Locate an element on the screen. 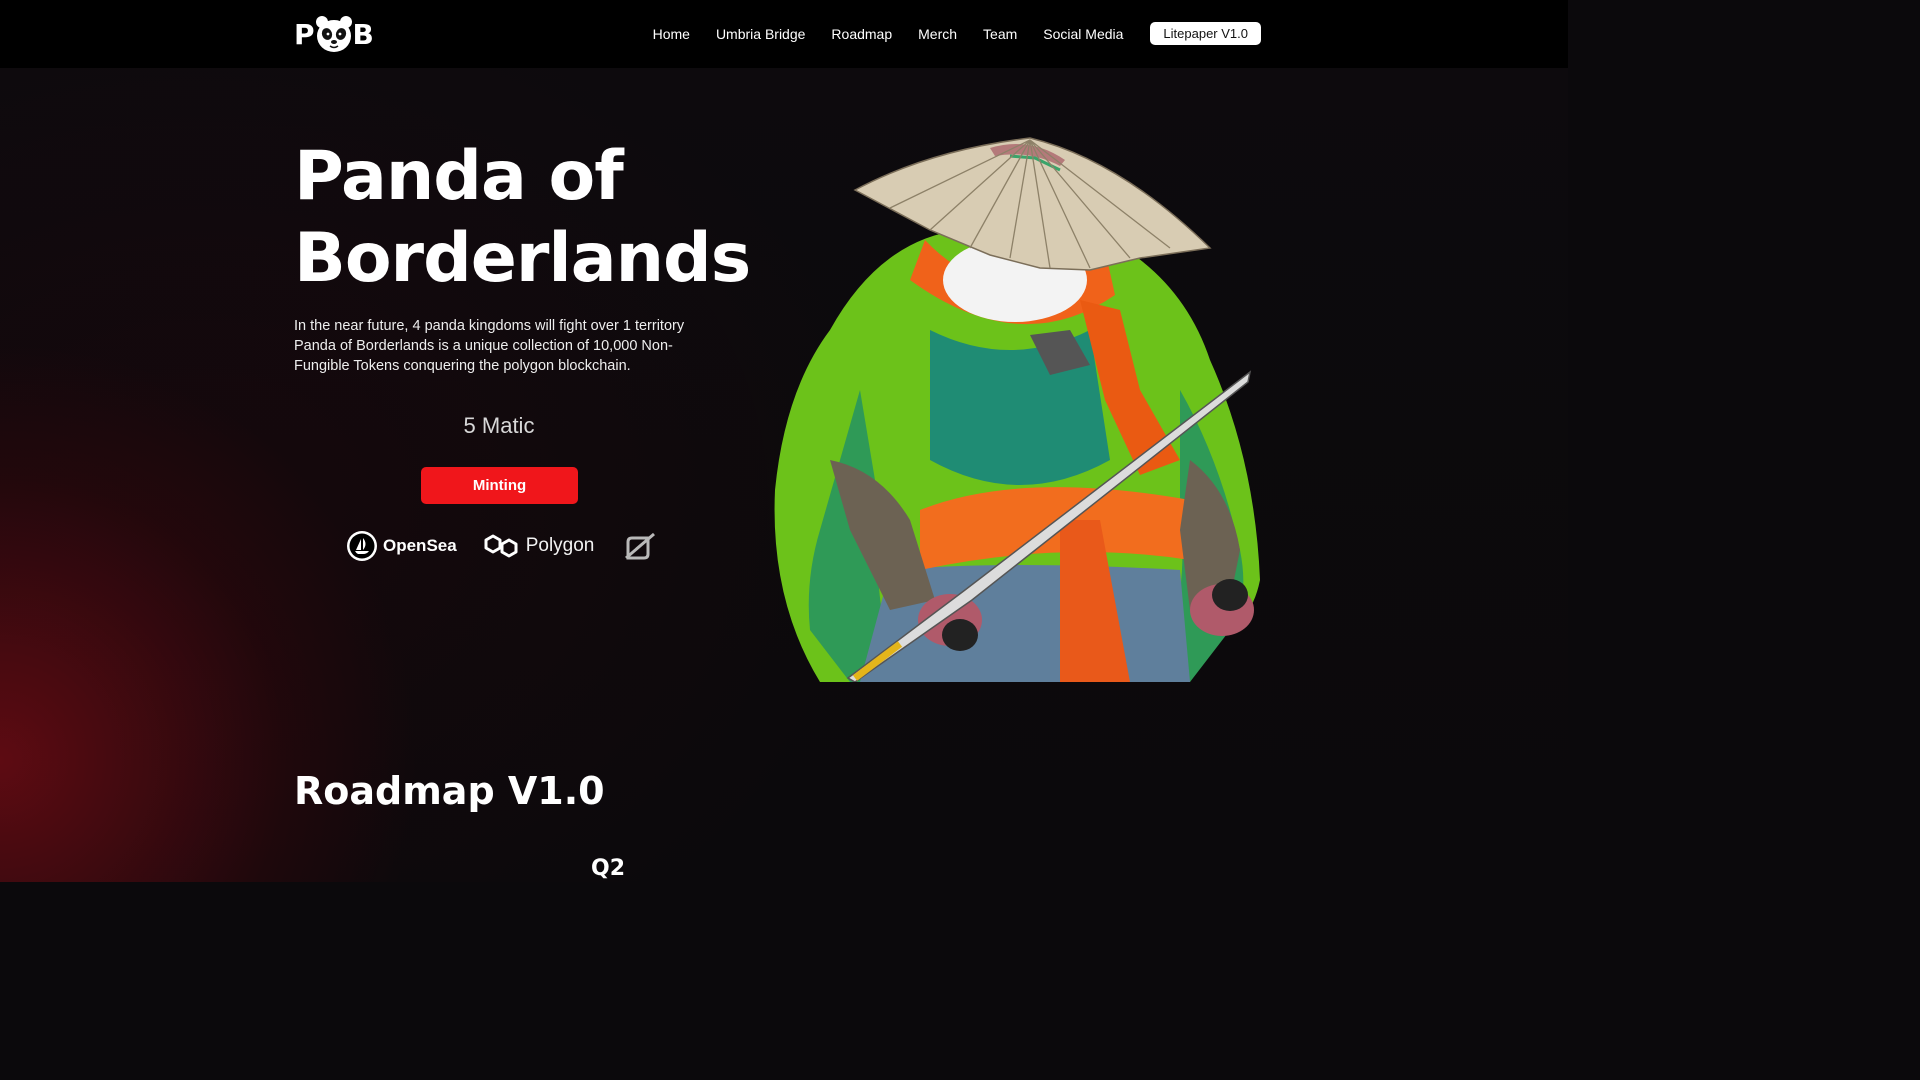 Image resolution: width=1920 pixels, height=1080 pixels. nav-link-roadmap: Roadmap is located at coordinates (861, 34).